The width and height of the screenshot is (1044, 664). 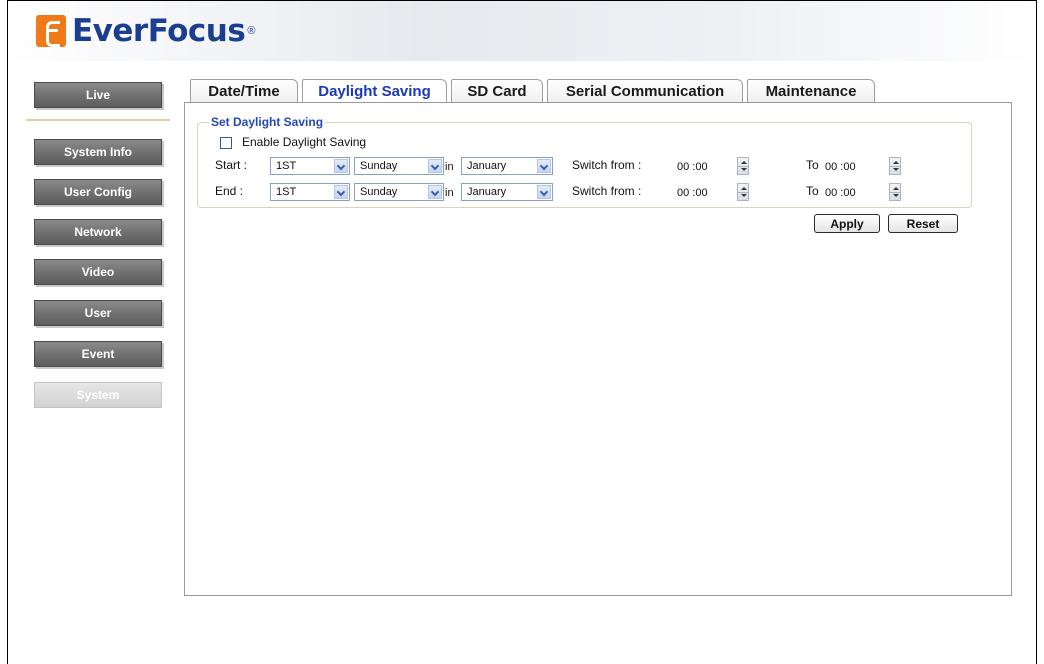 I want to click on start-label: Start :, so click(x=231, y=165).